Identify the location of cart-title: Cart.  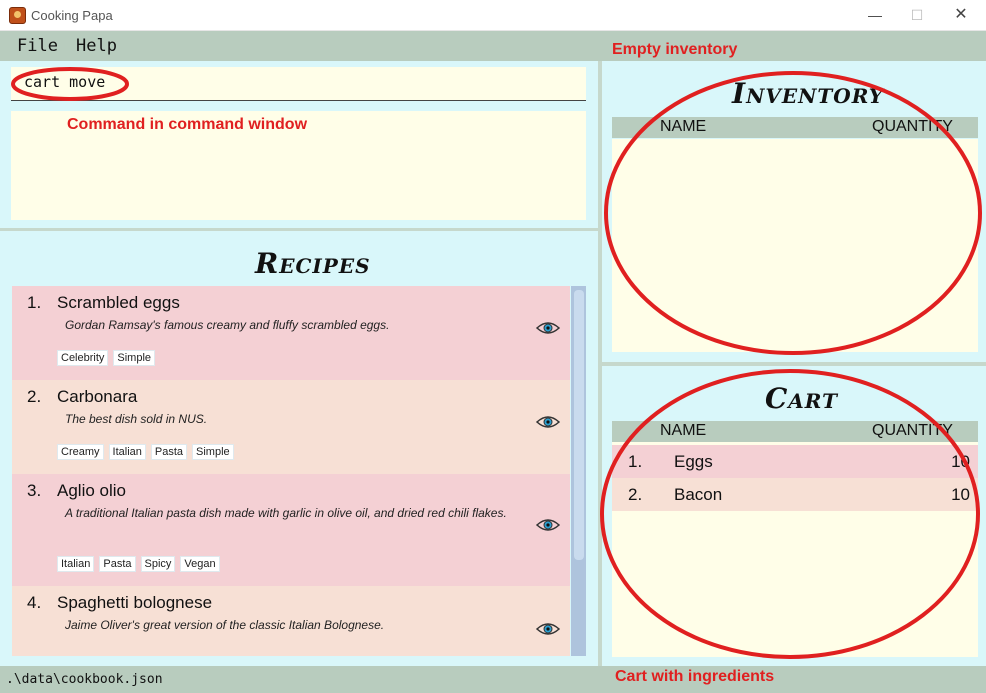
(801, 398).